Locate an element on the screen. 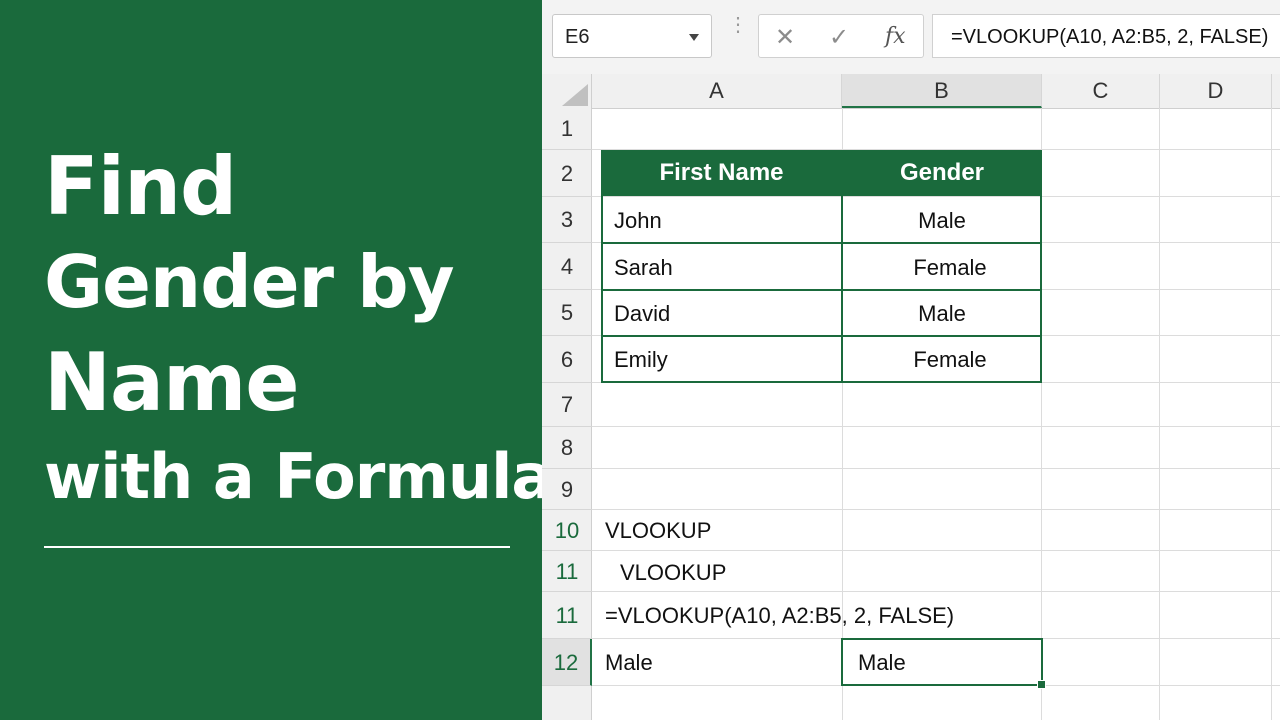 Image resolution: width=1280 pixels, height=720 pixels. headline-underline is located at coordinates (277, 547).